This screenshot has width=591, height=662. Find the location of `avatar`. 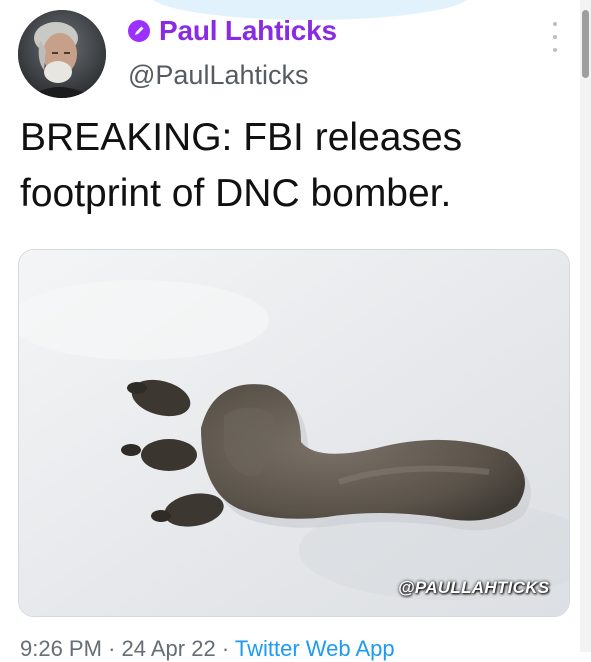

avatar is located at coordinates (62, 54).